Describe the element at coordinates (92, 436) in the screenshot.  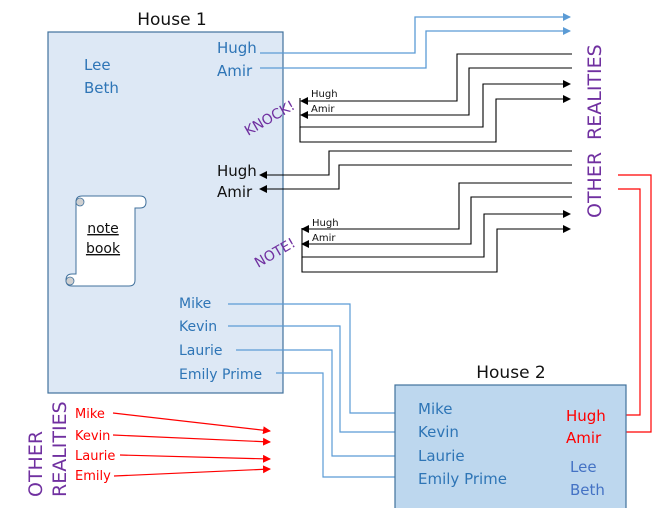
I see `other-realities-name: Kevin` at that location.